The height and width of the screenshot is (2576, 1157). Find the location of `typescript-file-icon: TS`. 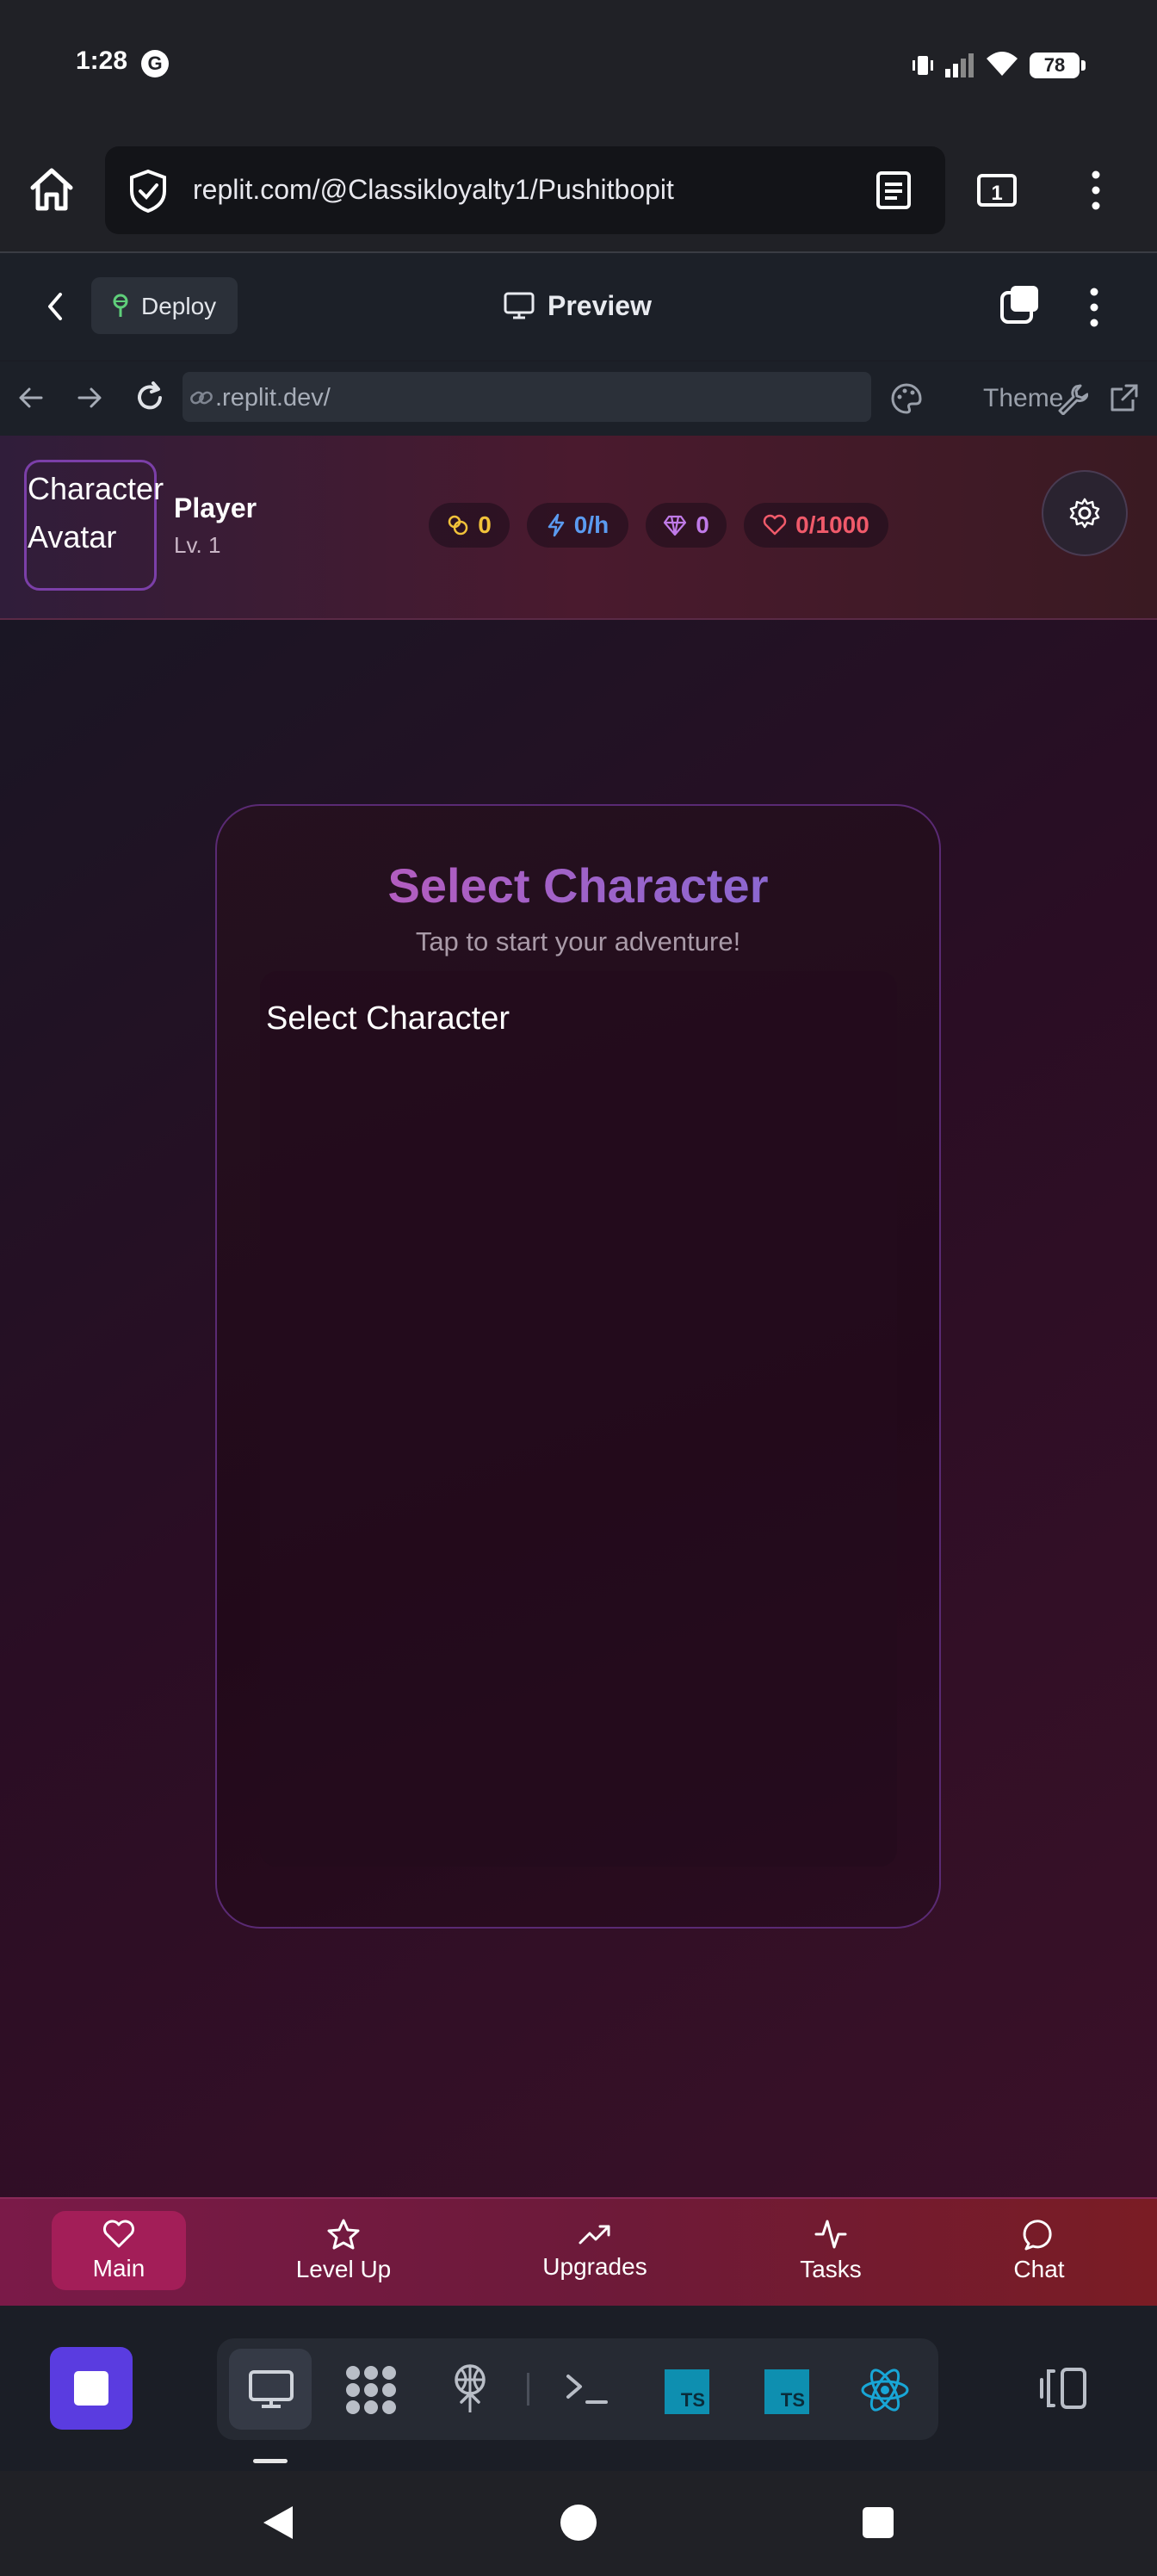

typescript-file-icon: TS is located at coordinates (687, 2391).